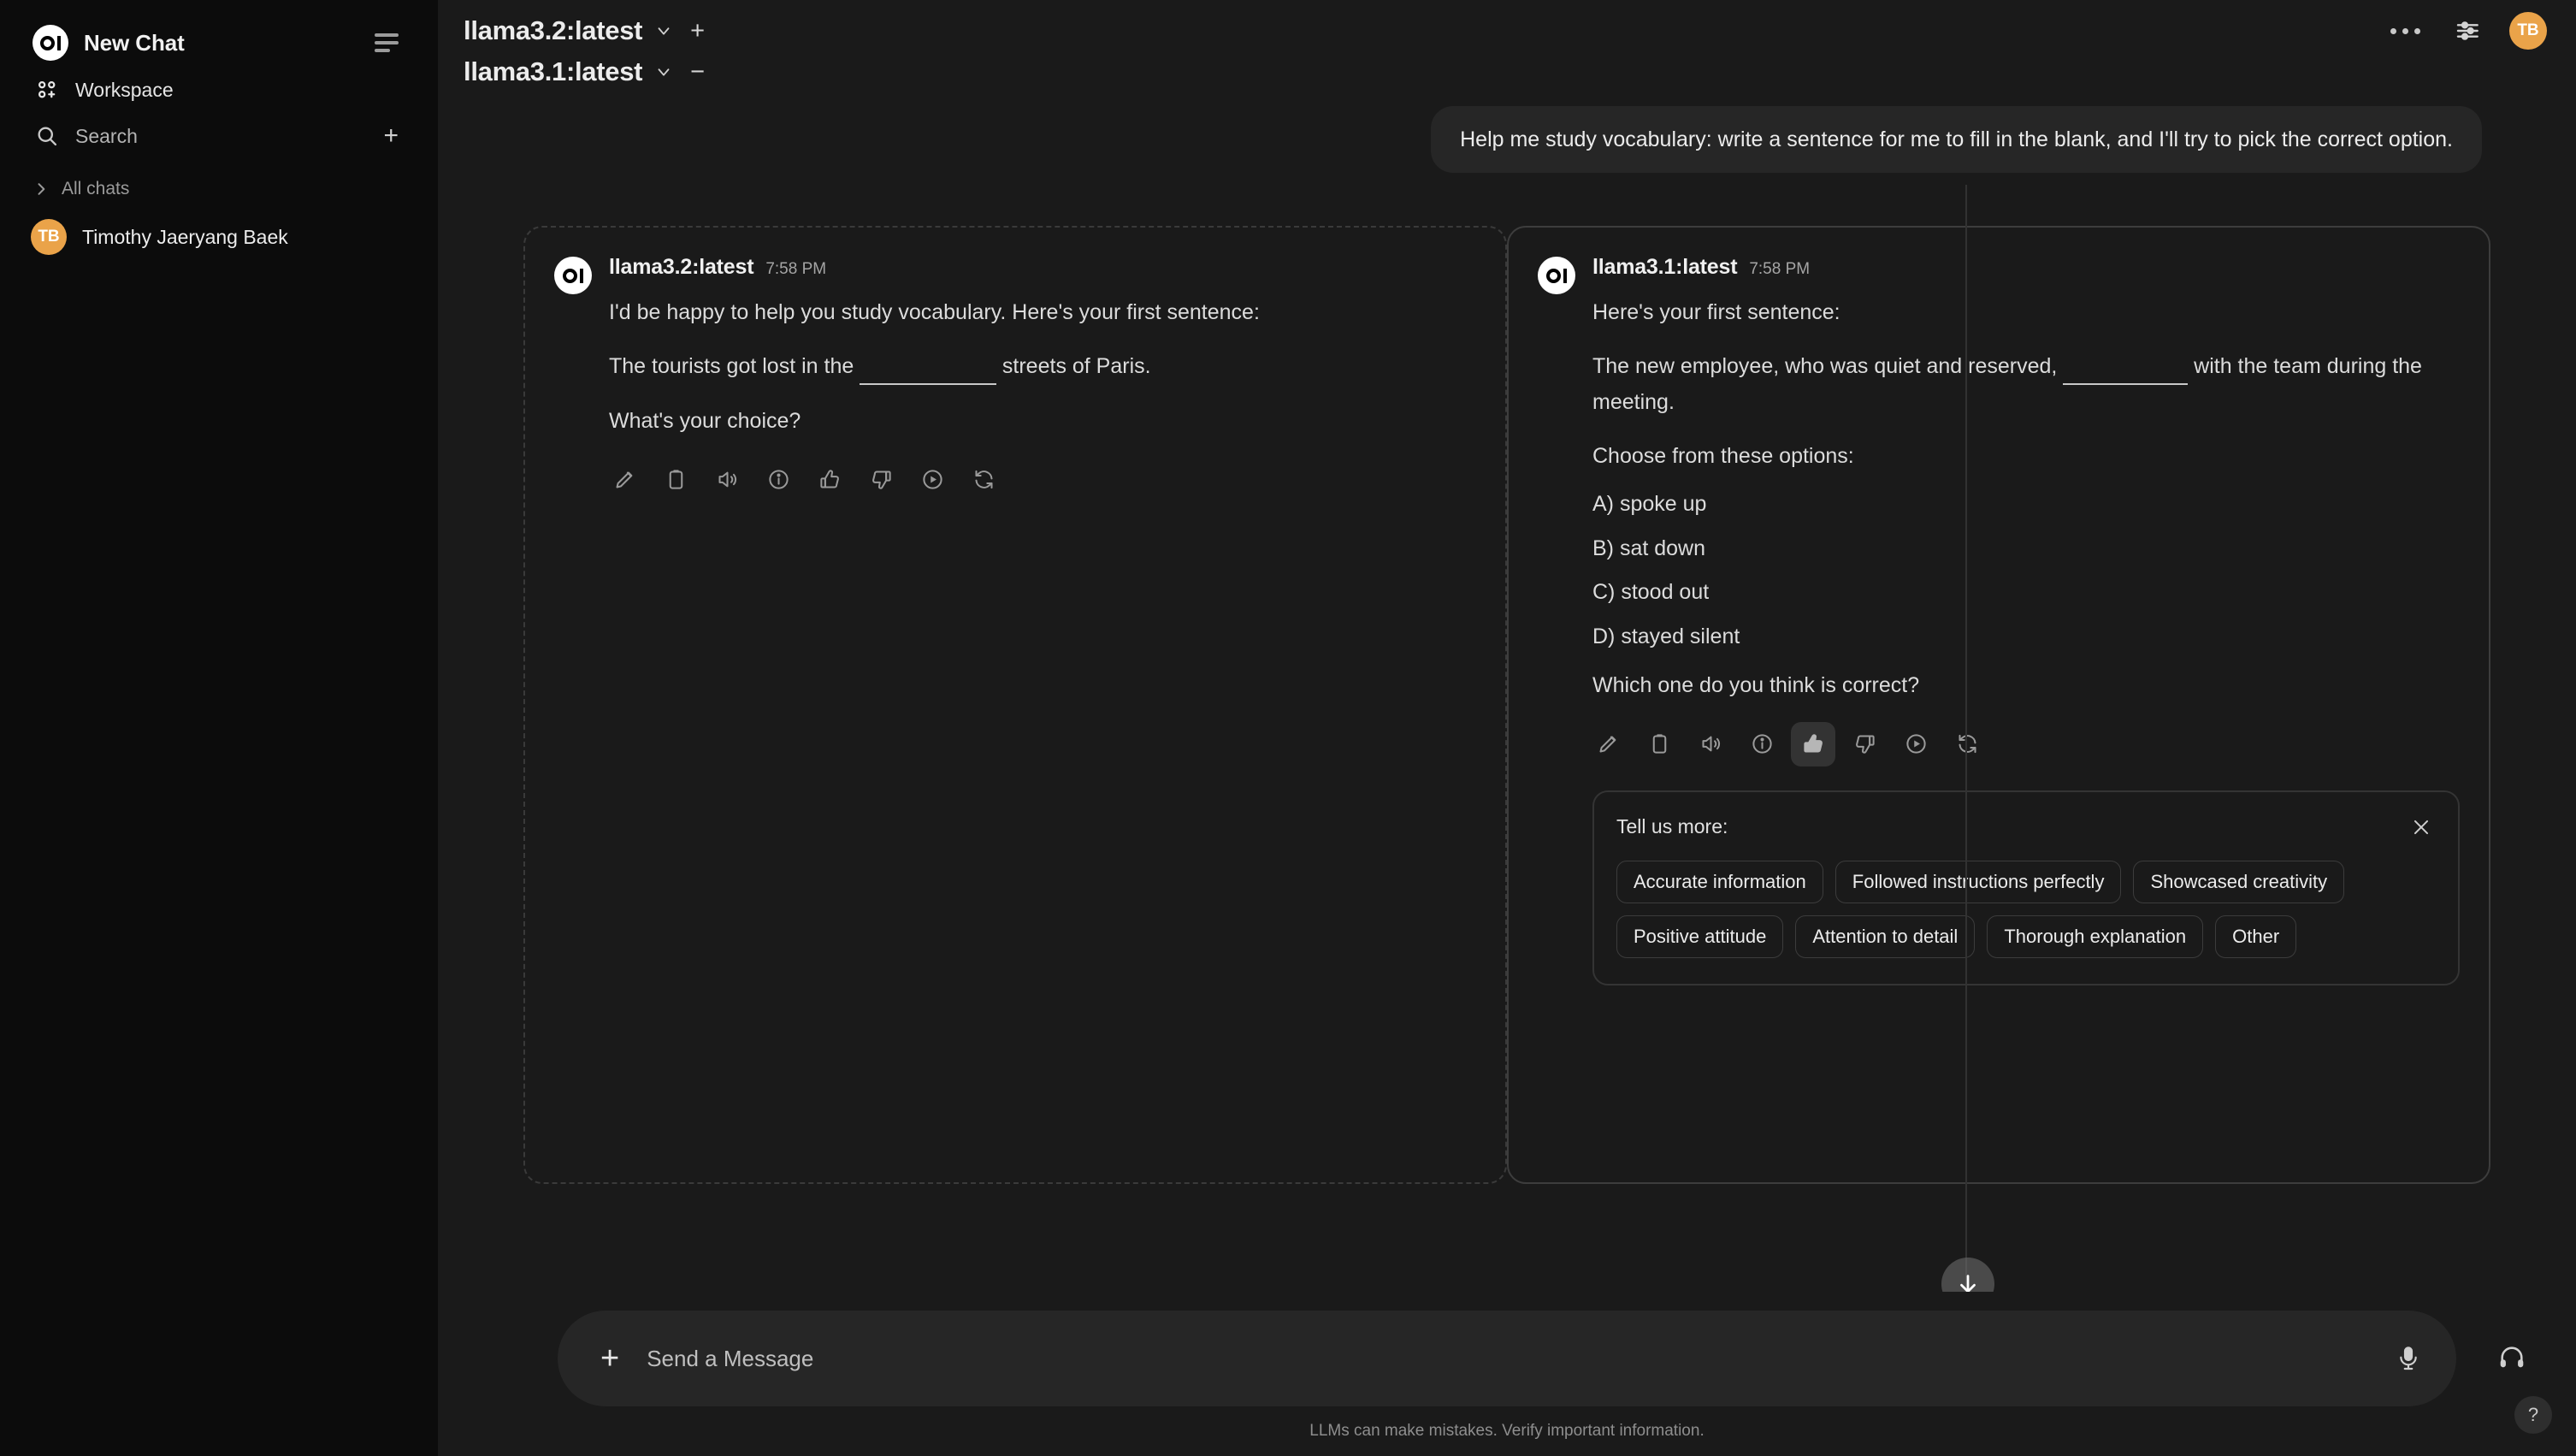  Describe the element at coordinates (1966, 796) in the screenshot. I see `card-divider` at that location.